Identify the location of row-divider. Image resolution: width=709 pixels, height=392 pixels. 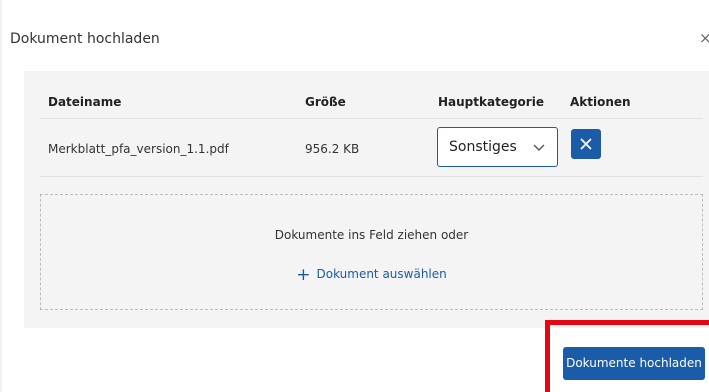
(371, 176).